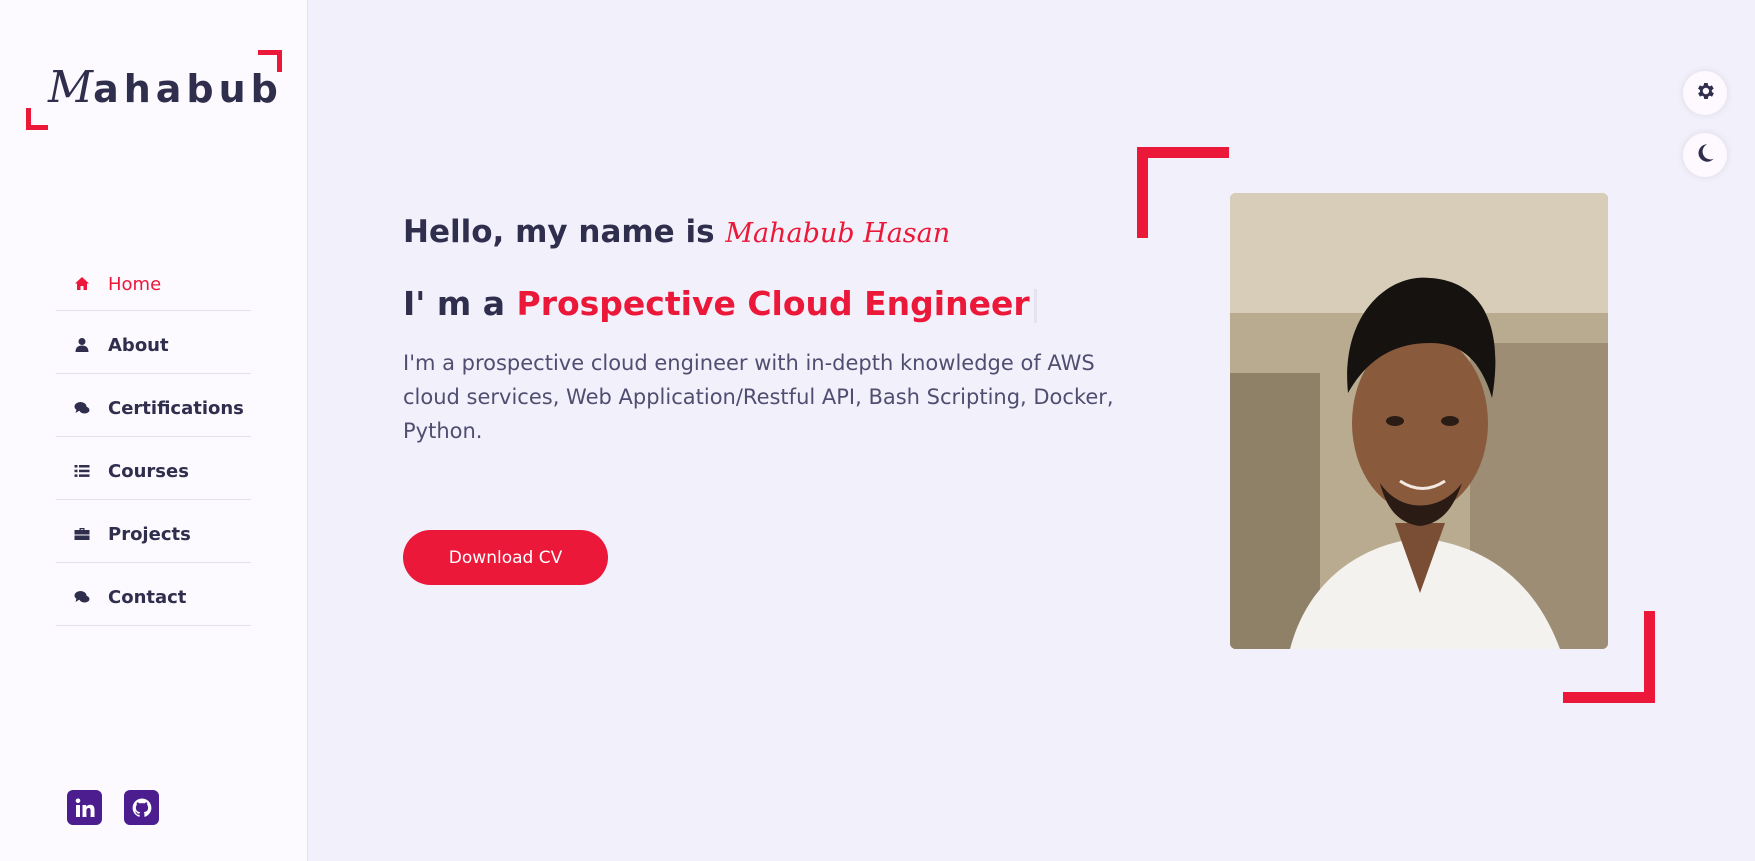 This screenshot has height=861, width=1755. What do you see at coordinates (82, 471) in the screenshot?
I see `list-icon` at bounding box center [82, 471].